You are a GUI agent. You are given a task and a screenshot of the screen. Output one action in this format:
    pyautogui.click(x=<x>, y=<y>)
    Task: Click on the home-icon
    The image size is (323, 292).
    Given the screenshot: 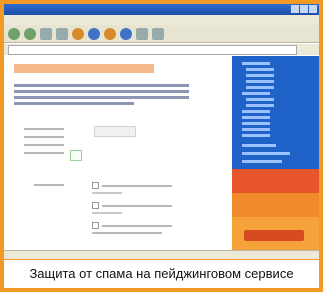 What is the action you would take?
    pyautogui.click(x=78, y=33)
    